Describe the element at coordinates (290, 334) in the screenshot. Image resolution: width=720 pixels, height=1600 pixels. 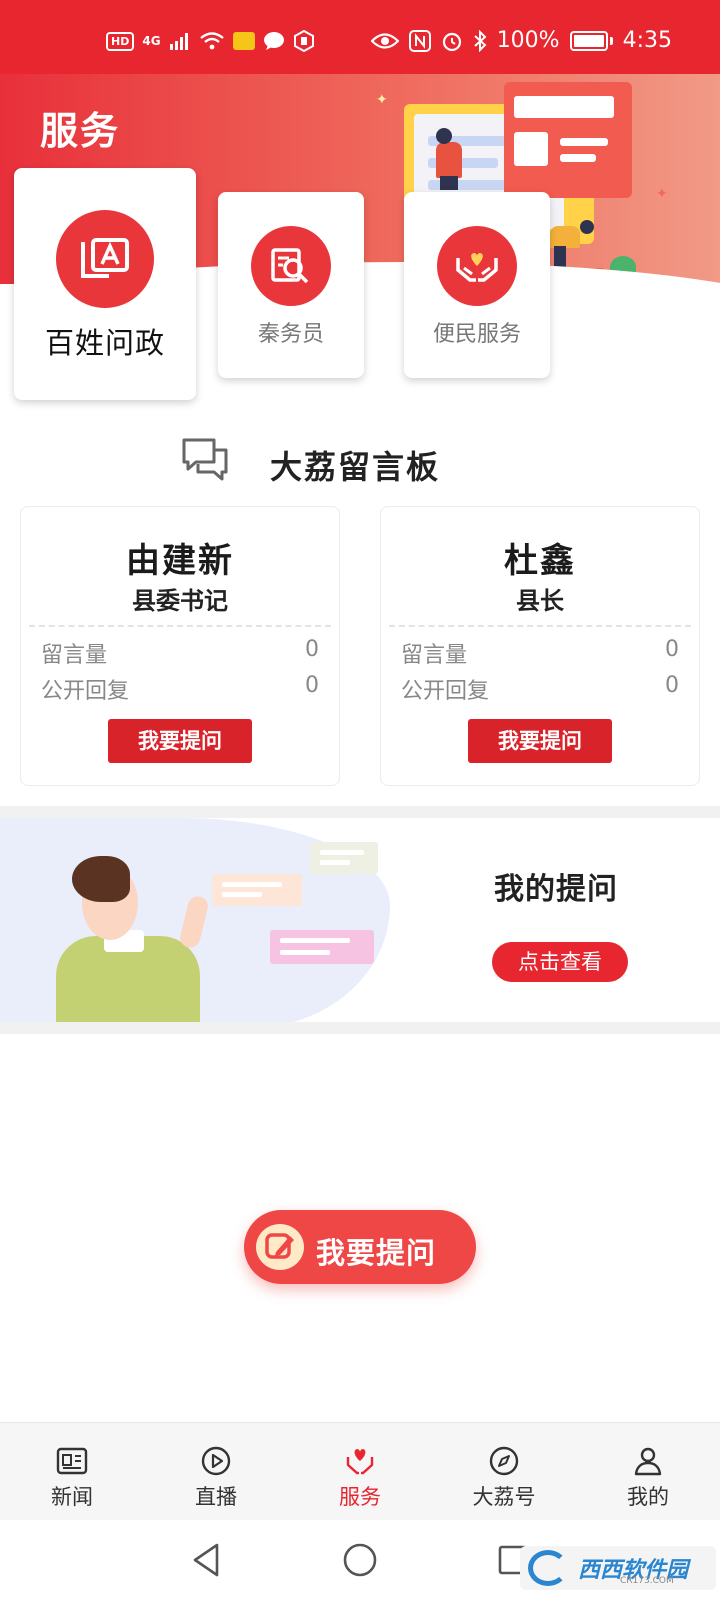
I see `service-label: 秦务员` at that location.